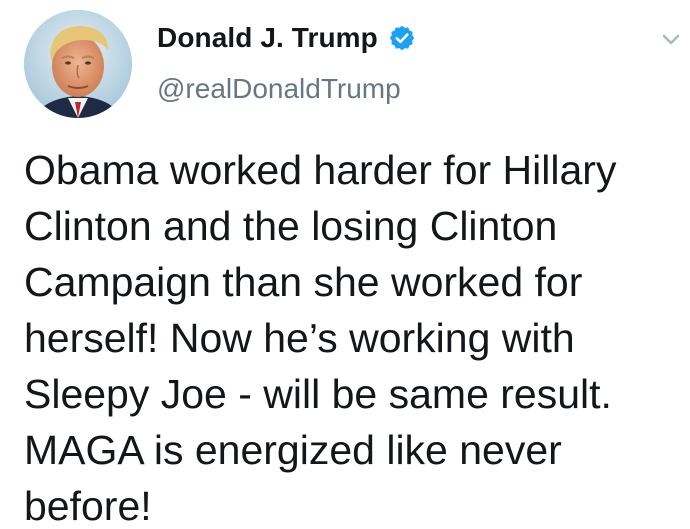  I want to click on verified-badge-icon, so click(402, 38).